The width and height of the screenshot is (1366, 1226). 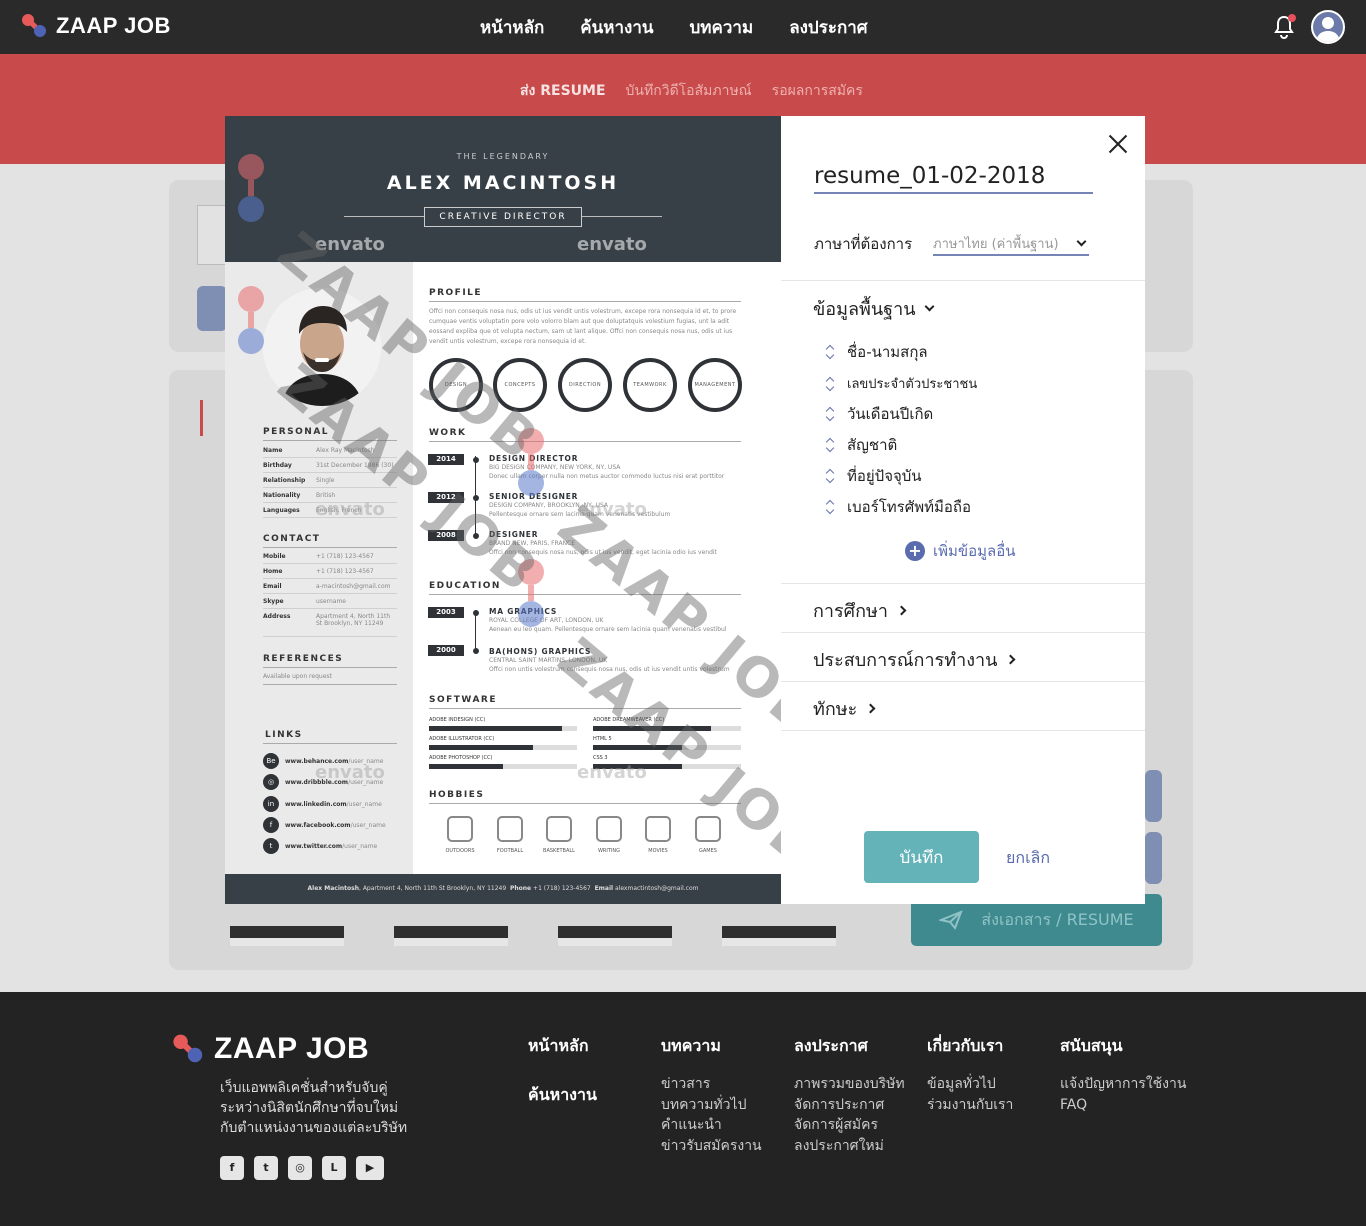 What do you see at coordinates (914, 659) in the screenshot?
I see `experience-toggle: ประสบการณ์การทำงาน` at bounding box center [914, 659].